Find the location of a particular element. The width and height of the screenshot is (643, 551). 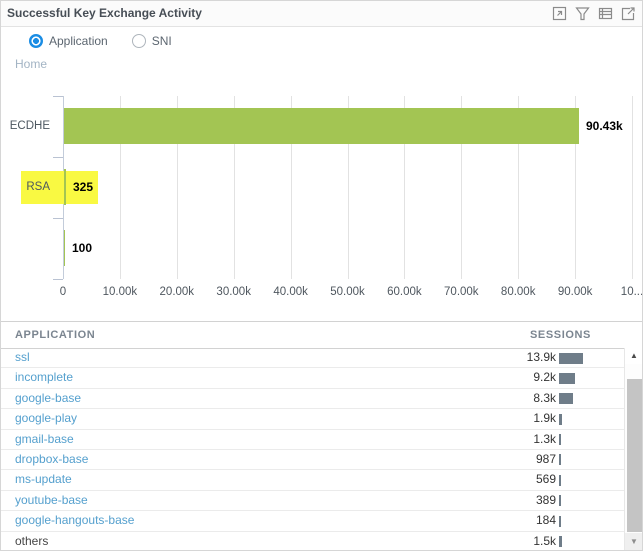

application-link: incomplete is located at coordinates (44, 377).